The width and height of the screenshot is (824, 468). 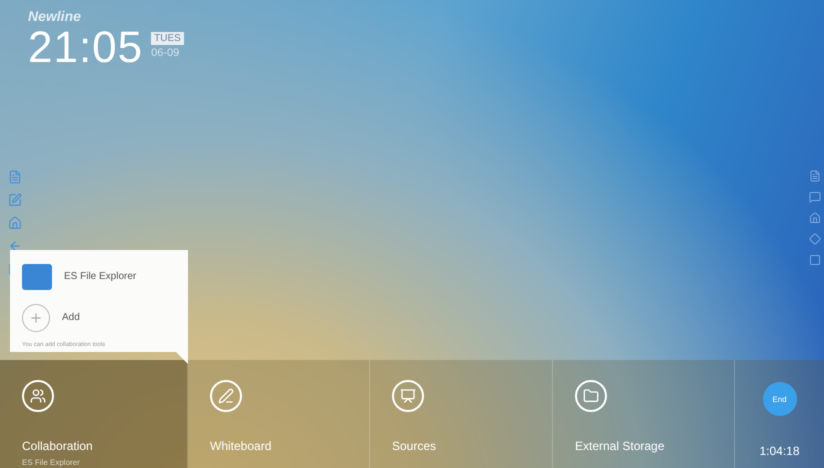 I want to click on dock-tile: Collaboration ES File Explorer, so click(x=94, y=414).